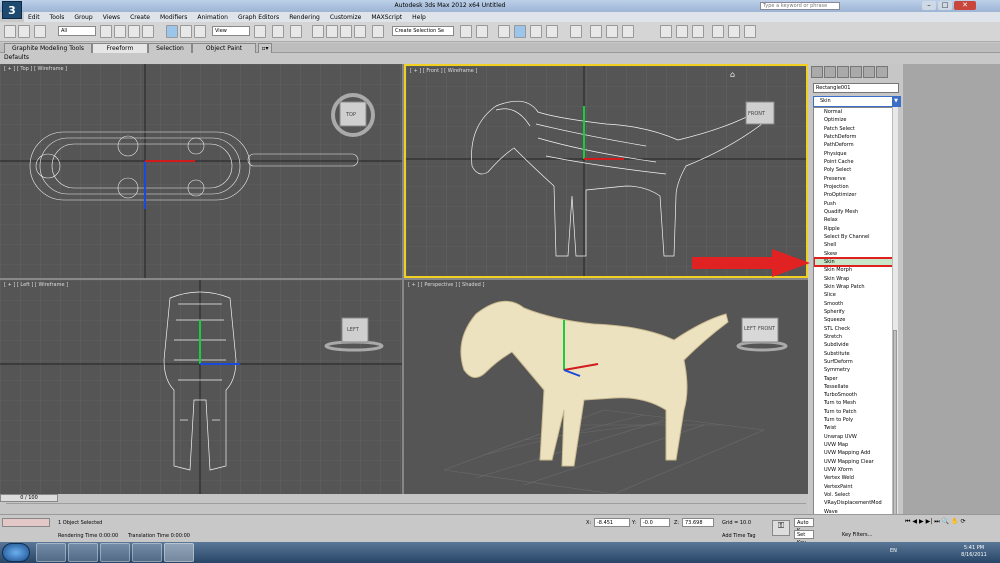 The height and width of the screenshot is (563, 1000). Describe the element at coordinates (855, 195) in the screenshot. I see `modifier-list-item: ProOptimizer` at that location.